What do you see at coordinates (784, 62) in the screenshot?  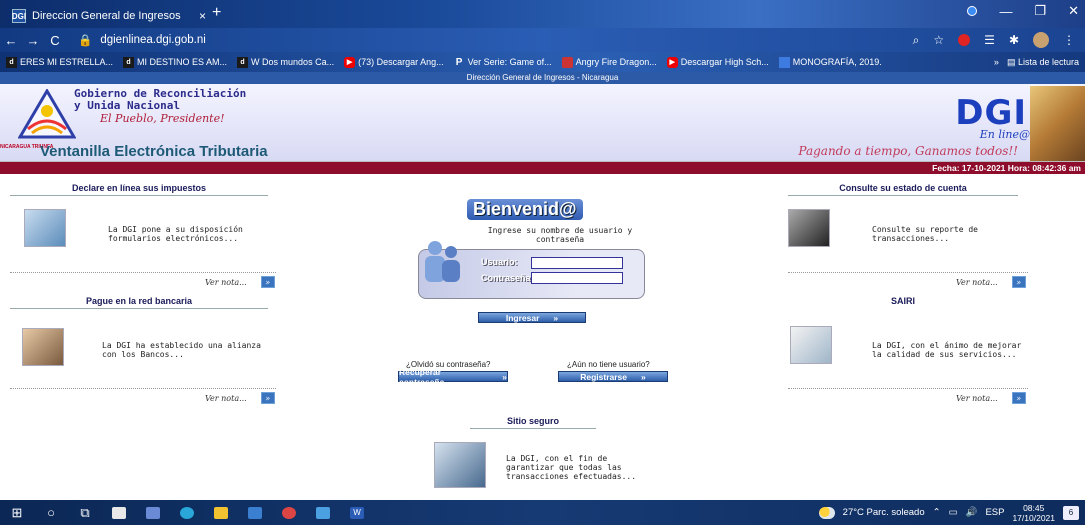 I see `doc-icon` at bounding box center [784, 62].